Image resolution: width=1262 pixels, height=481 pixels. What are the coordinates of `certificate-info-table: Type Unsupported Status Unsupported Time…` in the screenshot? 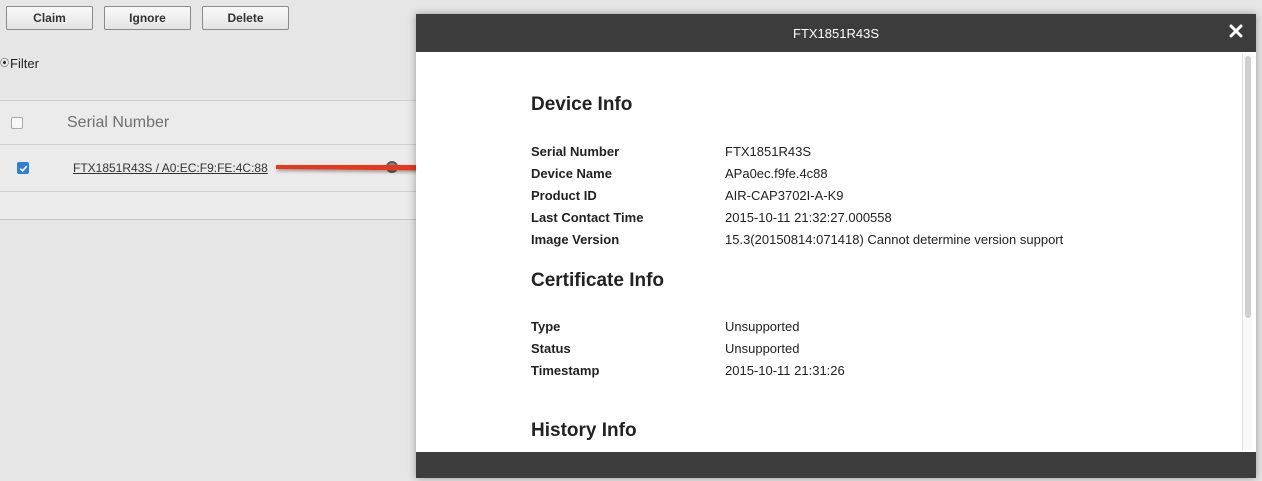 It's located at (841, 348).